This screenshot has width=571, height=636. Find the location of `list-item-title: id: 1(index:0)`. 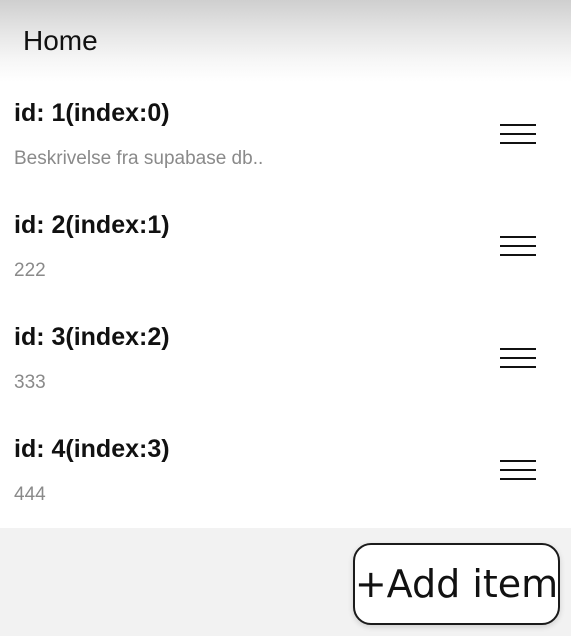

list-item-title: id: 1(index:0) is located at coordinates (92, 113).